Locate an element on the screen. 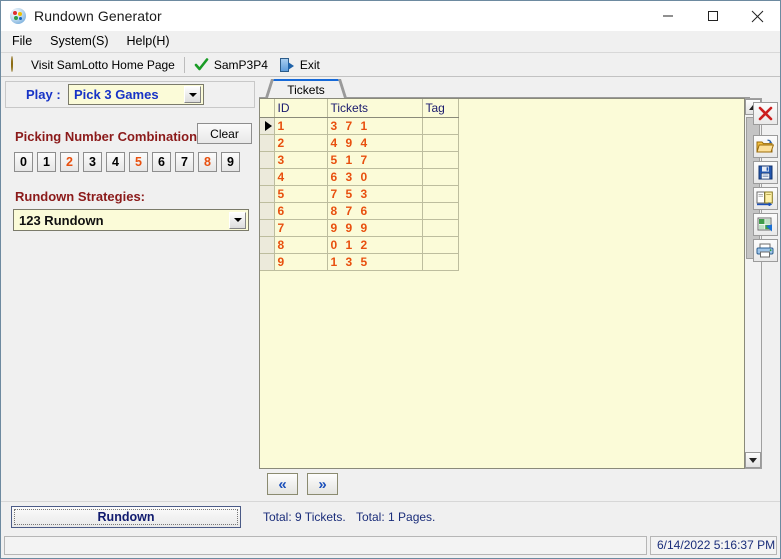 Image resolution: width=781 pixels, height=559 pixels. picking-number-combination-label: Picking Number Combination: is located at coordinates (108, 136).